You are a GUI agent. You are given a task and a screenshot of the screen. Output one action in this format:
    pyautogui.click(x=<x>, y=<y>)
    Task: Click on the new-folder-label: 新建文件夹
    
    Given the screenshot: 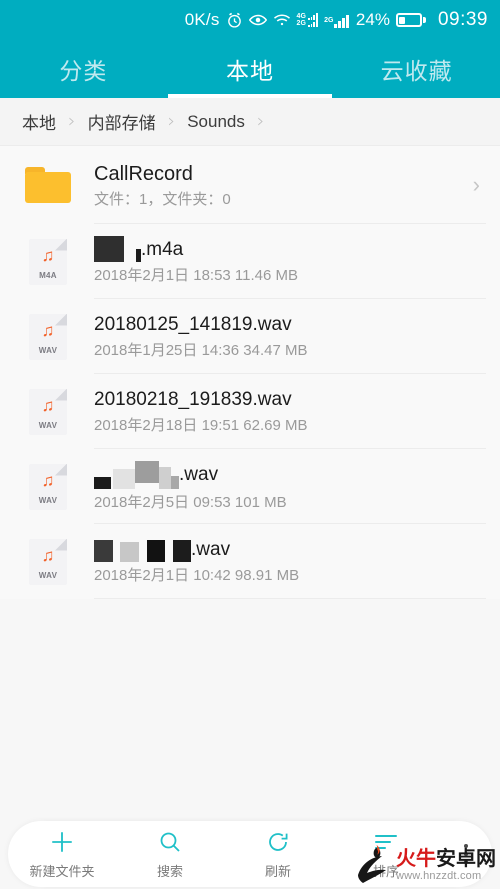 What is the action you would take?
    pyautogui.click(x=62, y=871)
    